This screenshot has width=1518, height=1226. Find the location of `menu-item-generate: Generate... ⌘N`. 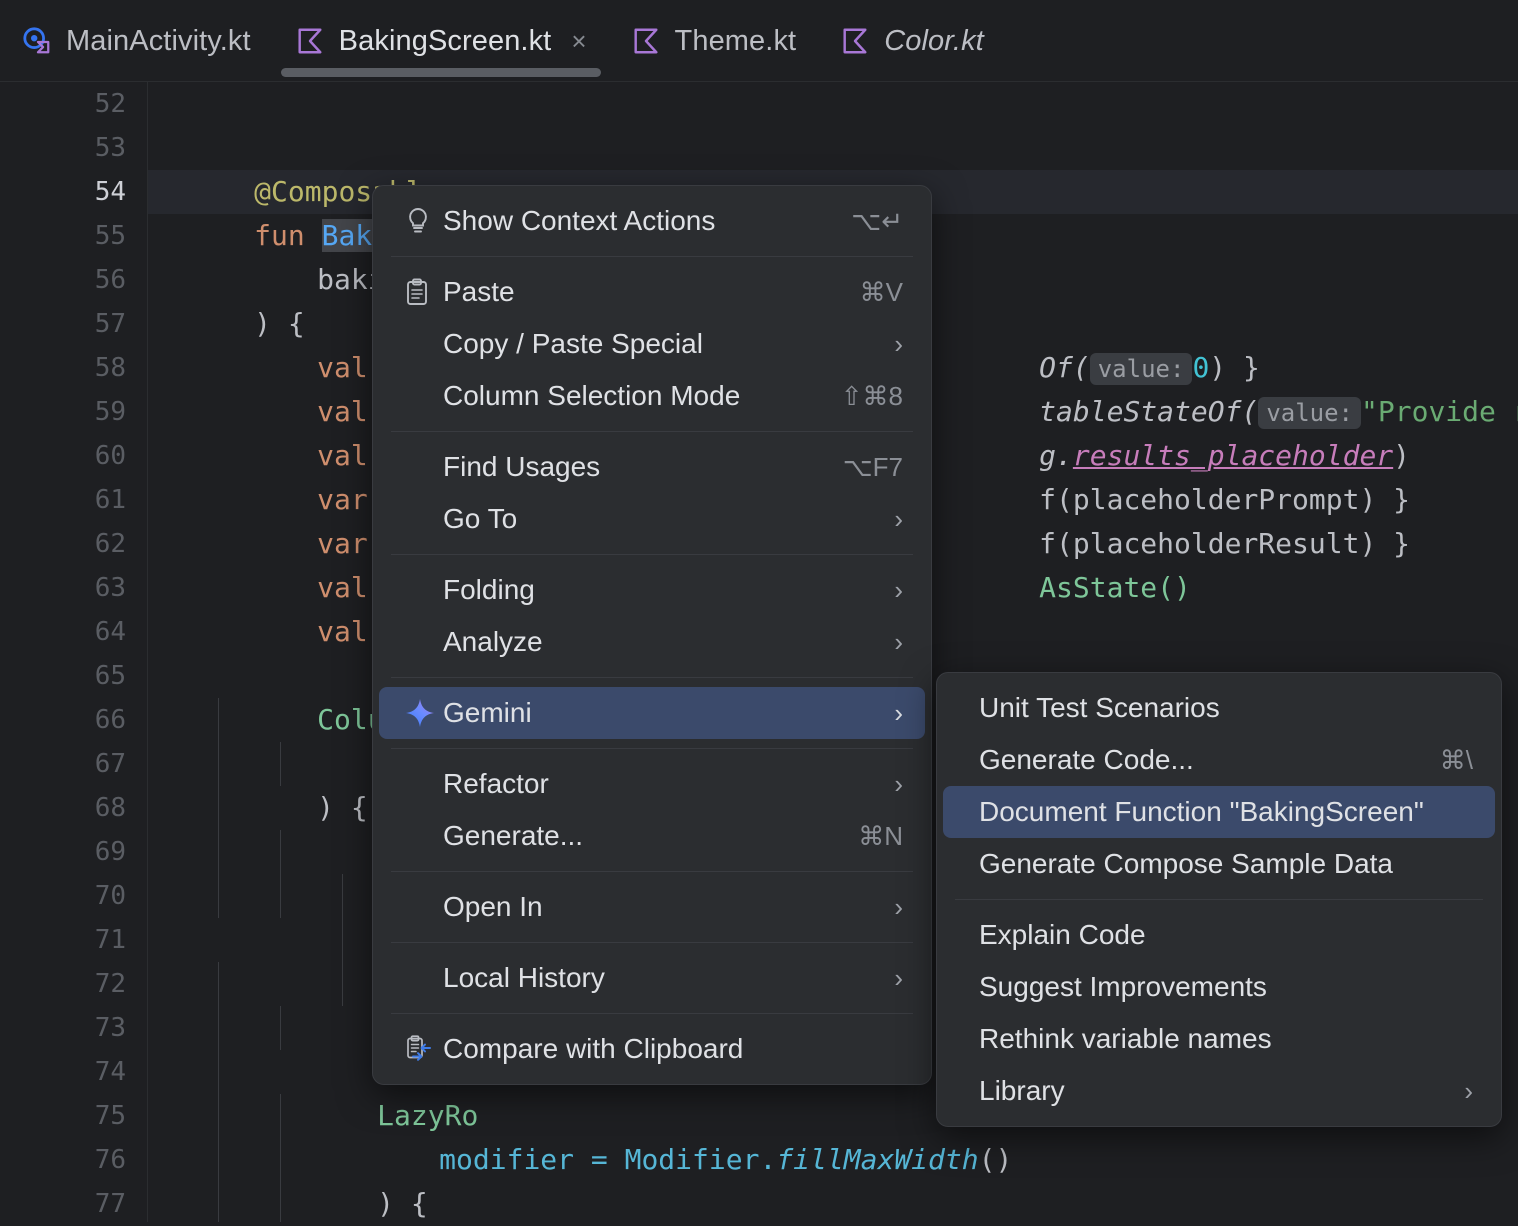

menu-item-generate: Generate... ⌘N is located at coordinates (652, 836).